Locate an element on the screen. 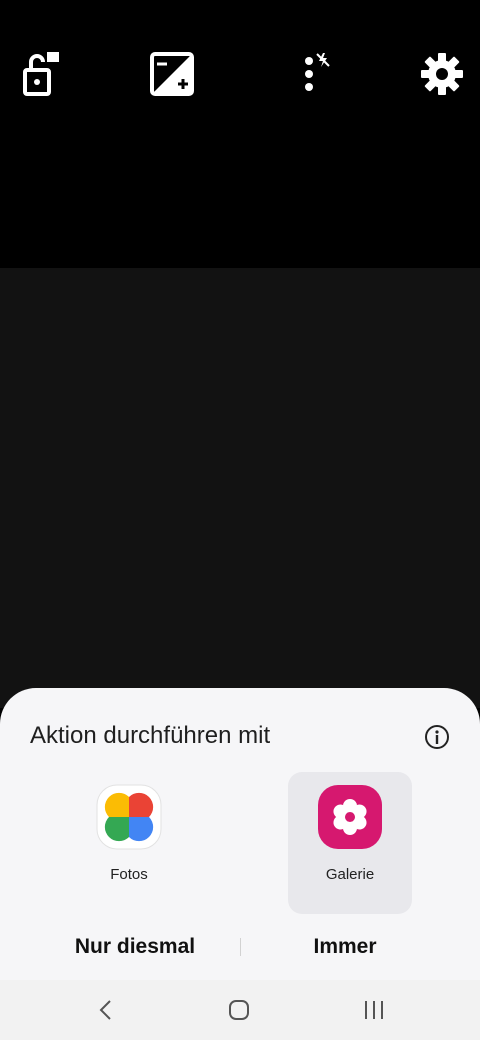 The image size is (480, 1040). recents-icon is located at coordinates (374, 1010).